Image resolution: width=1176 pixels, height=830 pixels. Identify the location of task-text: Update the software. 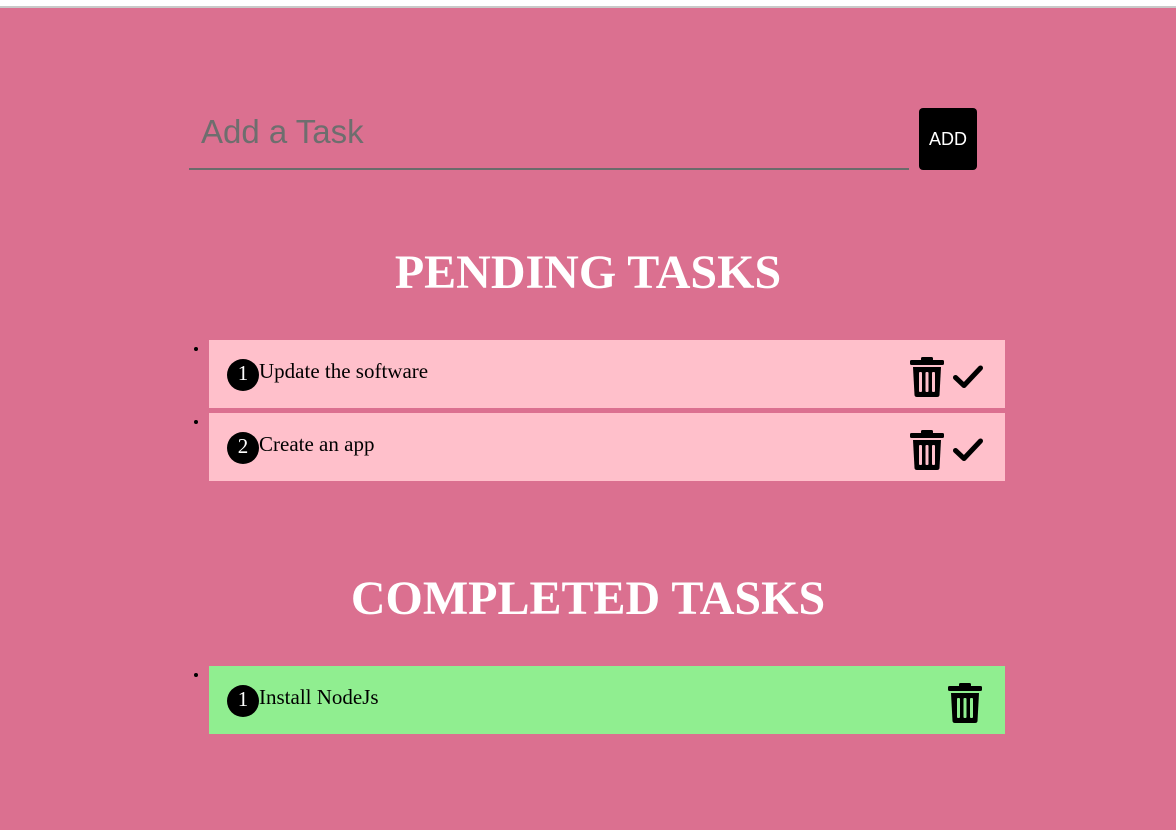
(344, 371).